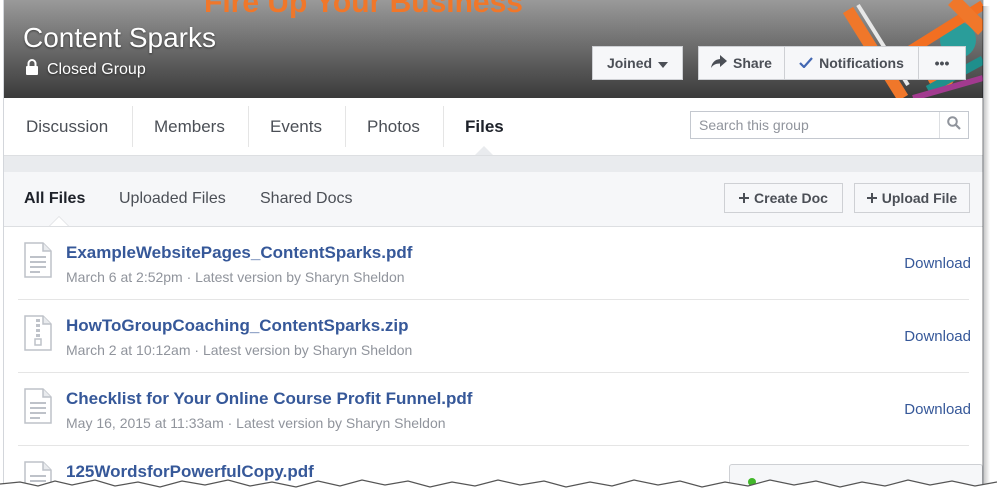  I want to click on page-shadow, so click(986, 252).